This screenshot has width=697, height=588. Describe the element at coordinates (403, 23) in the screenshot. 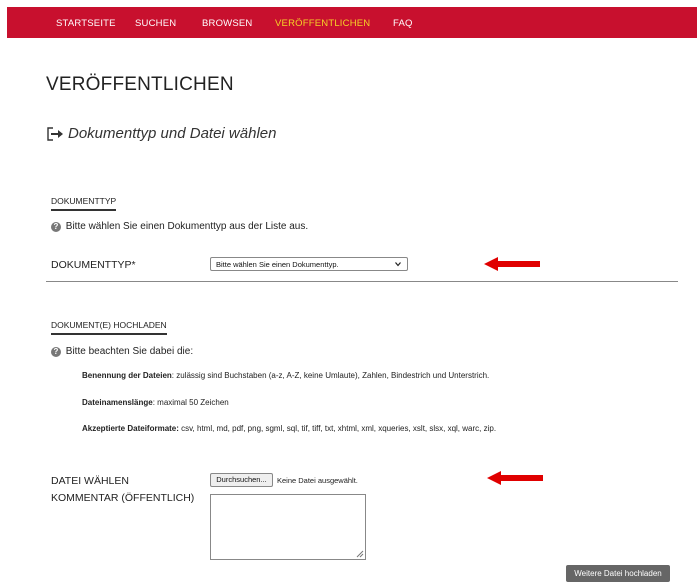

I see `nav-item-faq: FAQ` at that location.